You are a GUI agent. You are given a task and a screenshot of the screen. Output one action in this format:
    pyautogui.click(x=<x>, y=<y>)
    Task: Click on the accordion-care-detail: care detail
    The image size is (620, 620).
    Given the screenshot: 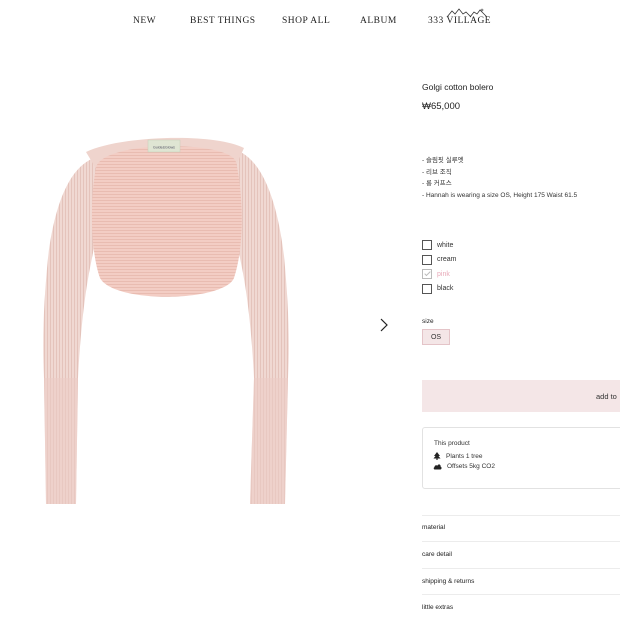 What is the action you would take?
    pyautogui.click(x=437, y=554)
    